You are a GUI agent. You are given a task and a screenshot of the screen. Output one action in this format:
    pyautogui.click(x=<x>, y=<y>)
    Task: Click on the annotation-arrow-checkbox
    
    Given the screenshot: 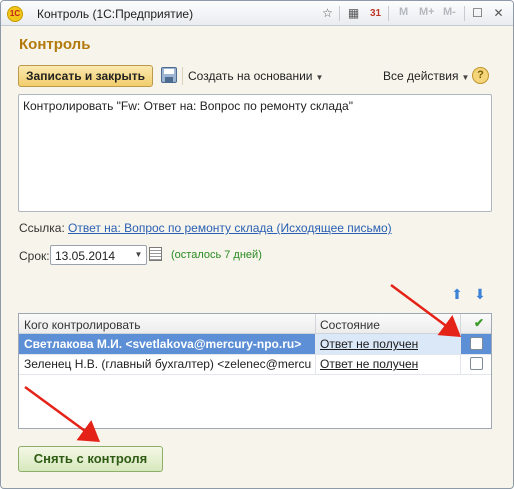 What is the action you would take?
    pyautogui.click(x=426, y=310)
    